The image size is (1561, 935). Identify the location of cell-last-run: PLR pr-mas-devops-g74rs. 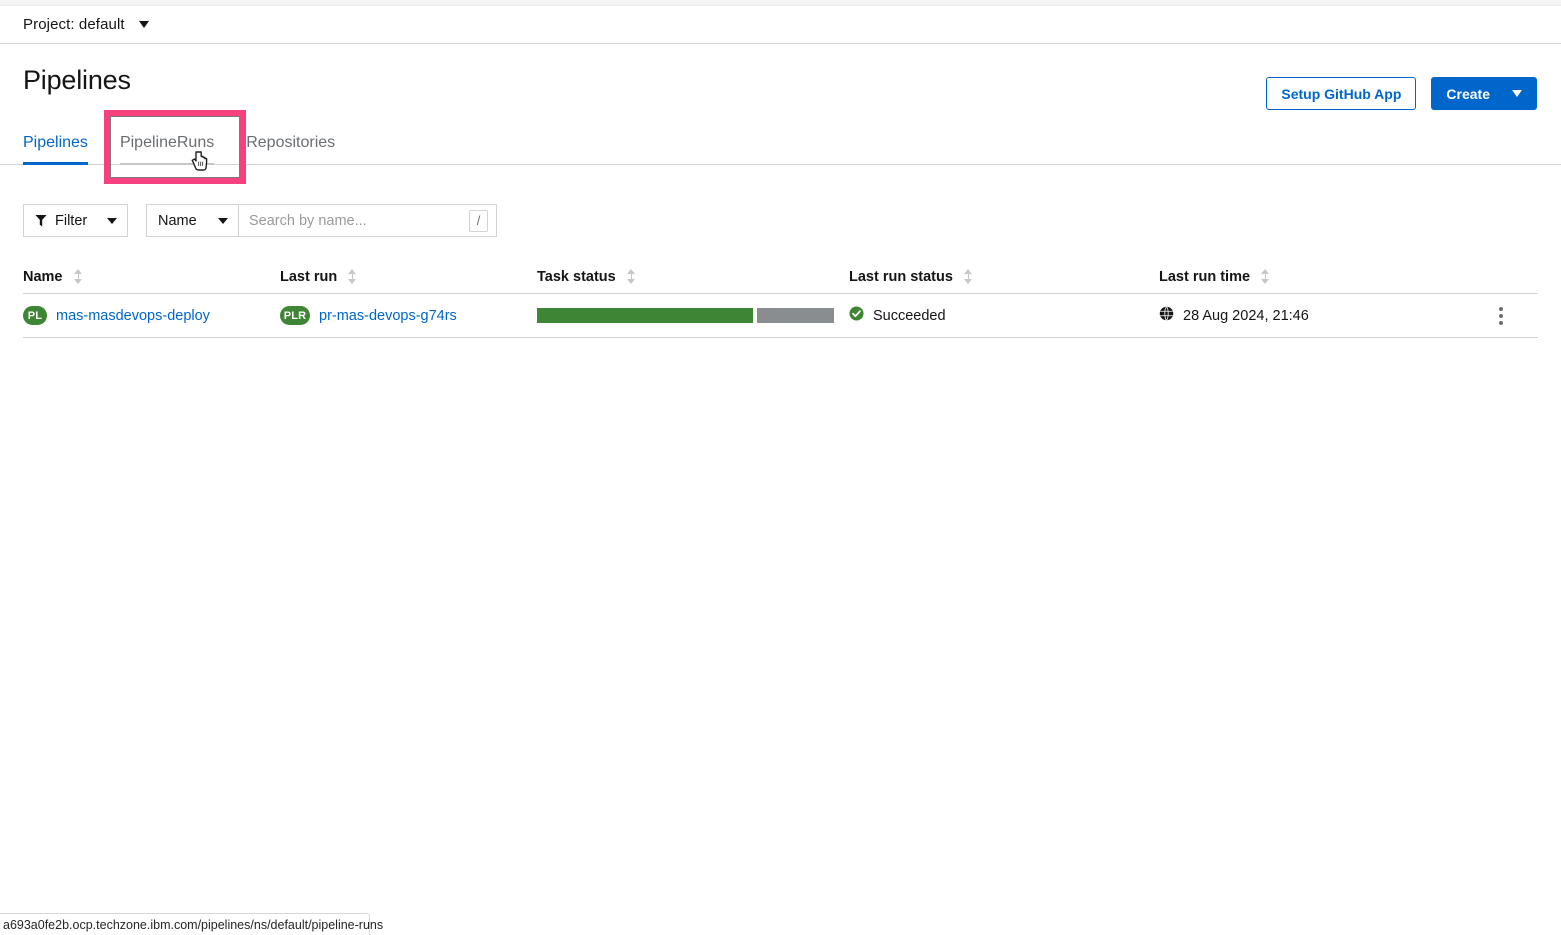
(408, 315).